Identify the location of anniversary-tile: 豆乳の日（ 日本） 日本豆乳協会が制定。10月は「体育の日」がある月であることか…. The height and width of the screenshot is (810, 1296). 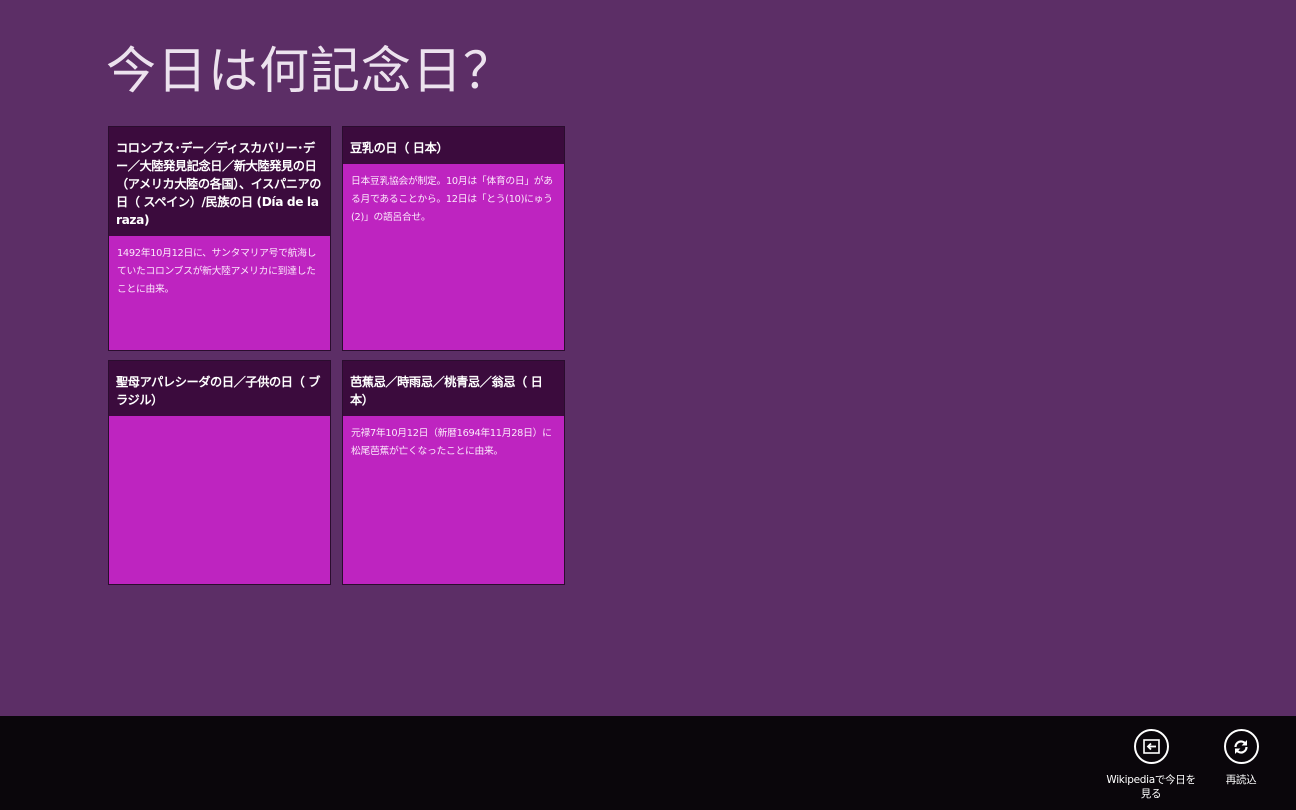
(453, 238).